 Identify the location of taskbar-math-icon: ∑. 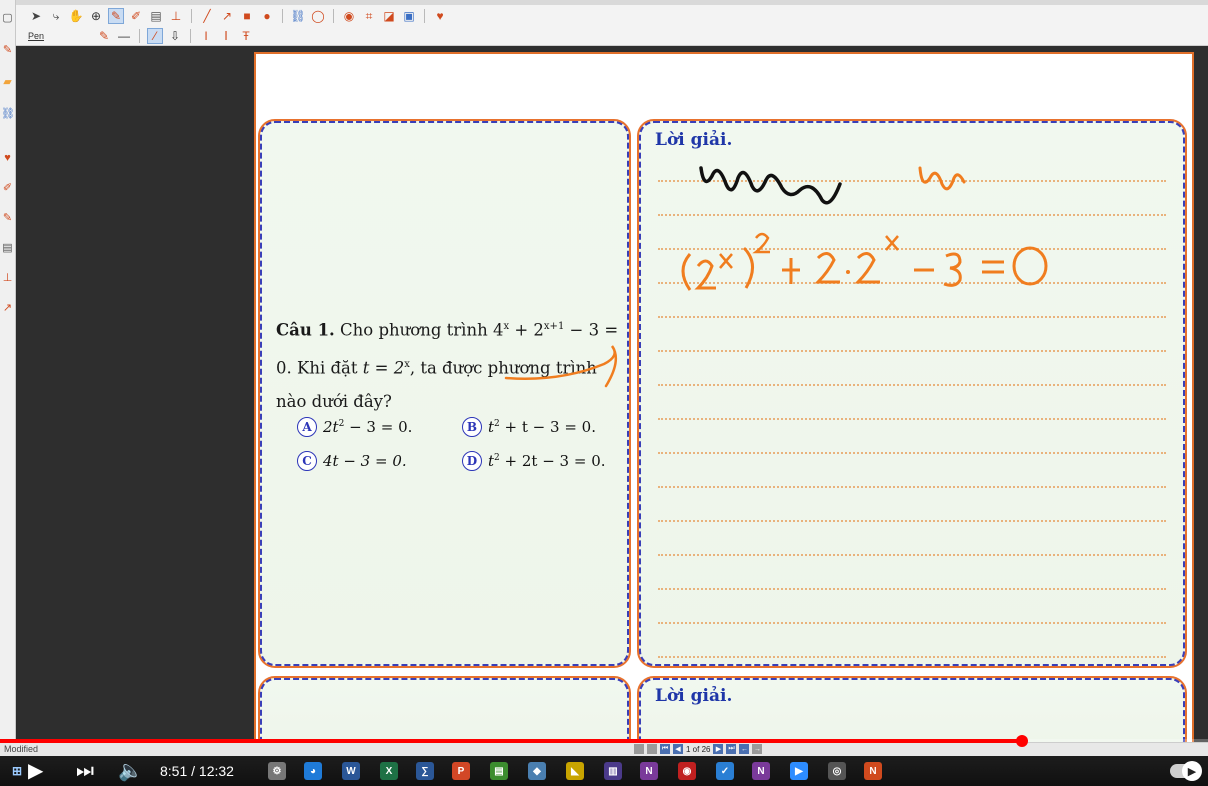
(425, 771).